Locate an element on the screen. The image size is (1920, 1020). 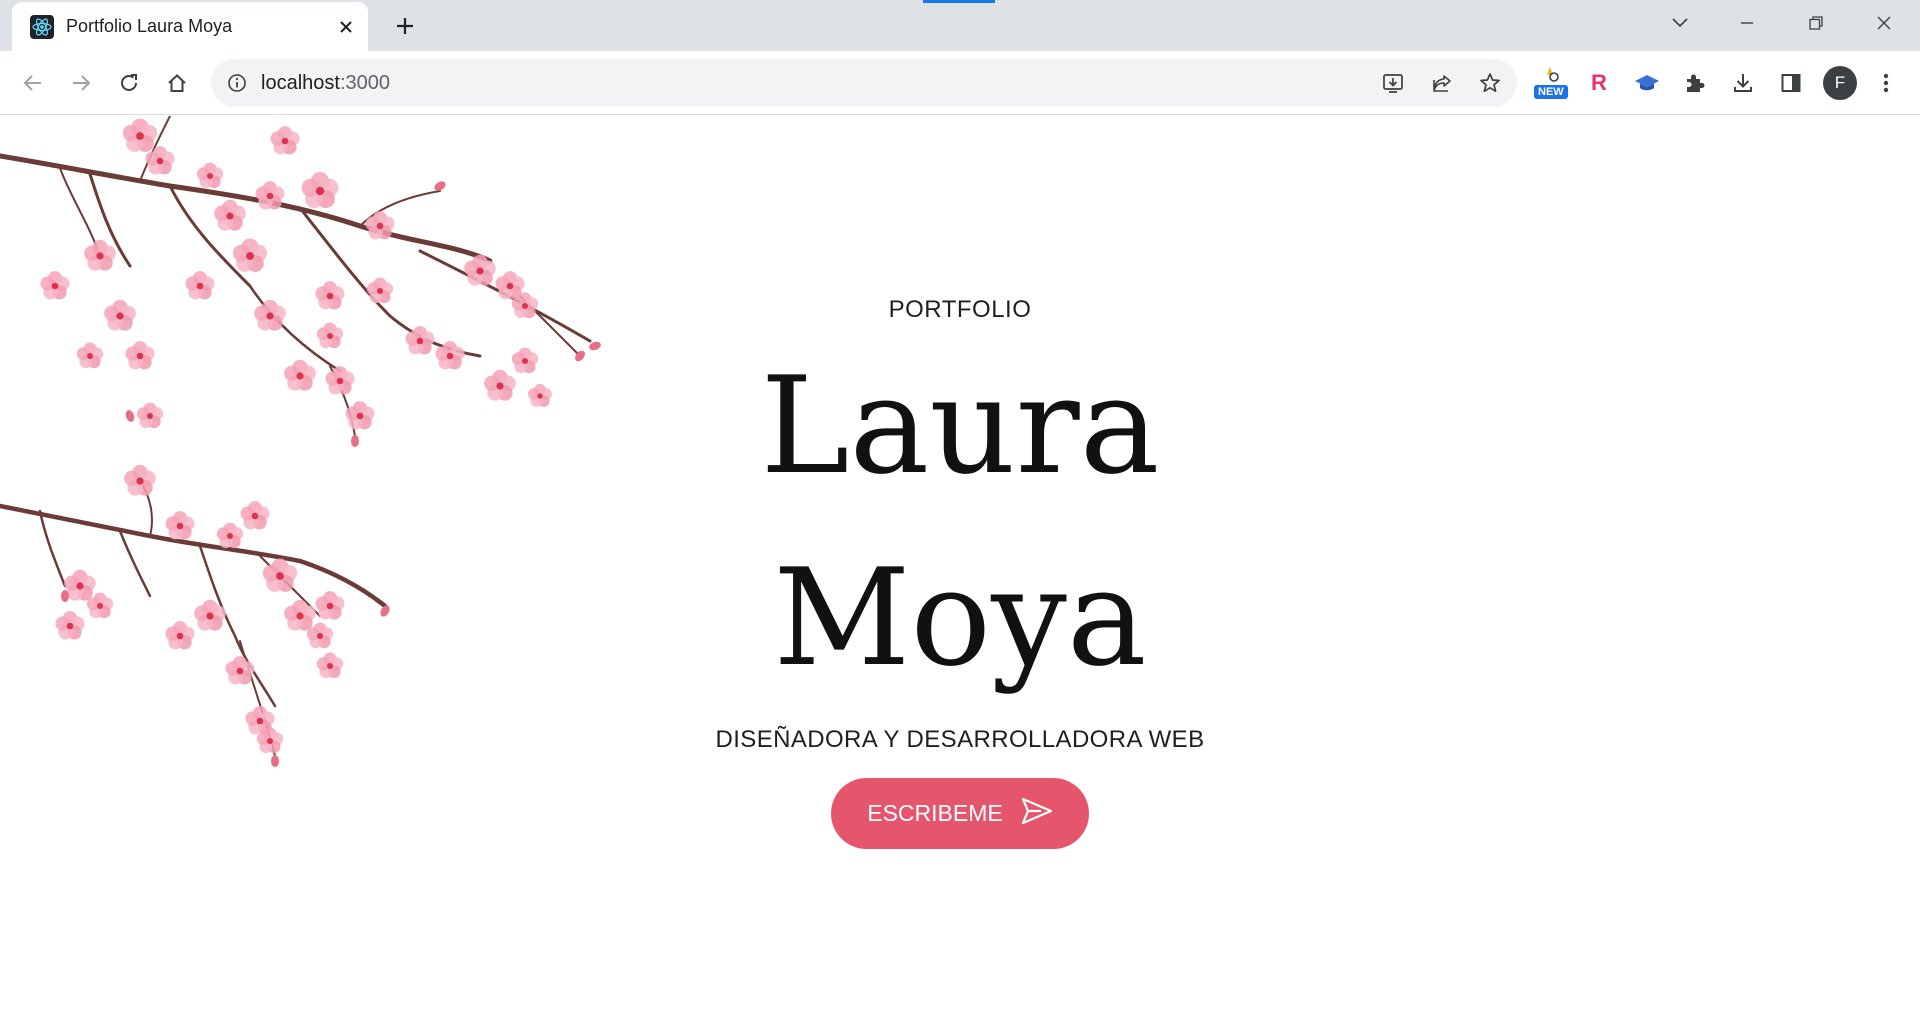
profile-initial: F is located at coordinates (1840, 82).